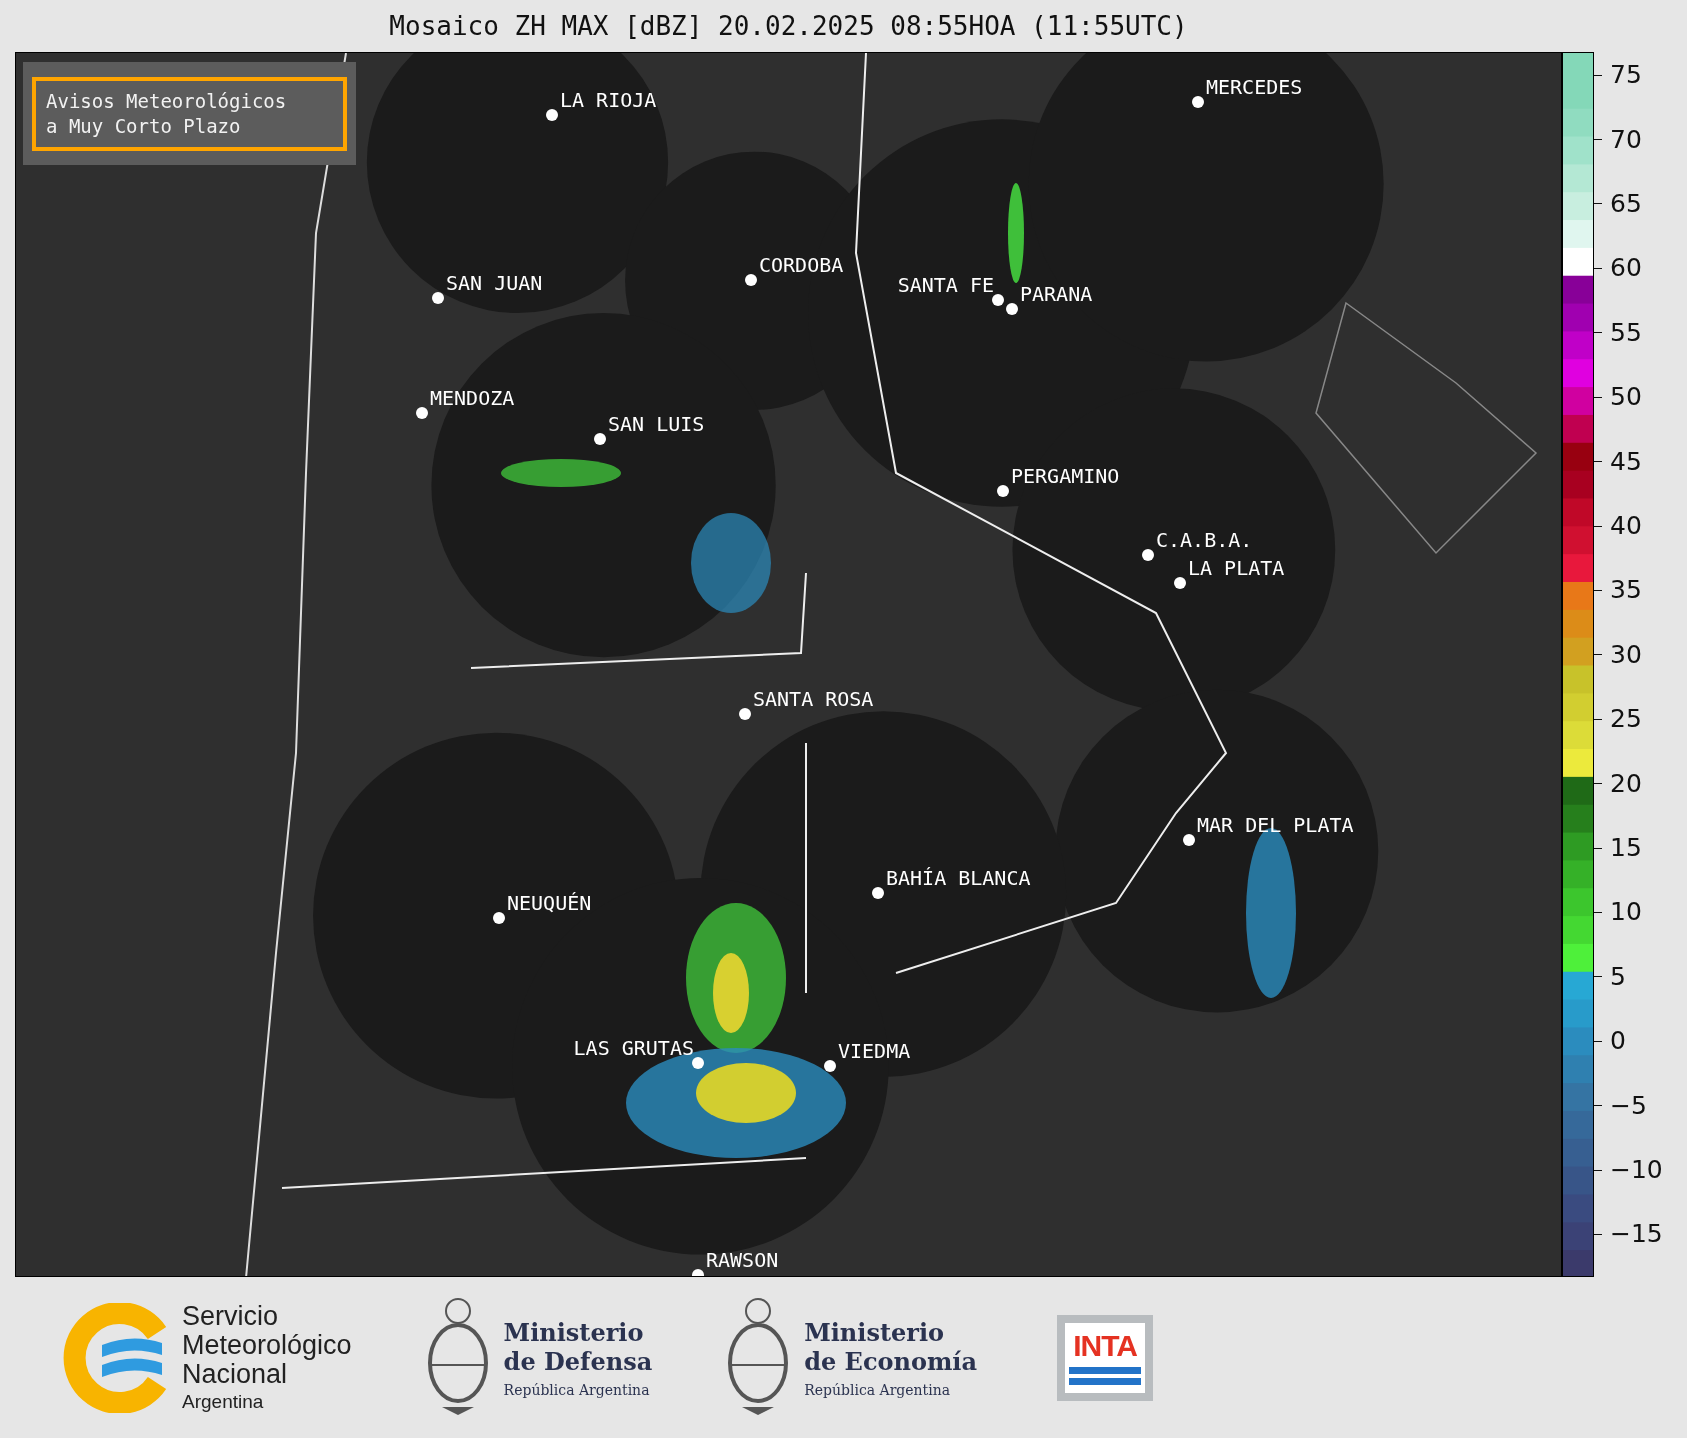  Describe the element at coordinates (874, 1051) in the screenshot. I see `city-label: VIEDMA` at that location.